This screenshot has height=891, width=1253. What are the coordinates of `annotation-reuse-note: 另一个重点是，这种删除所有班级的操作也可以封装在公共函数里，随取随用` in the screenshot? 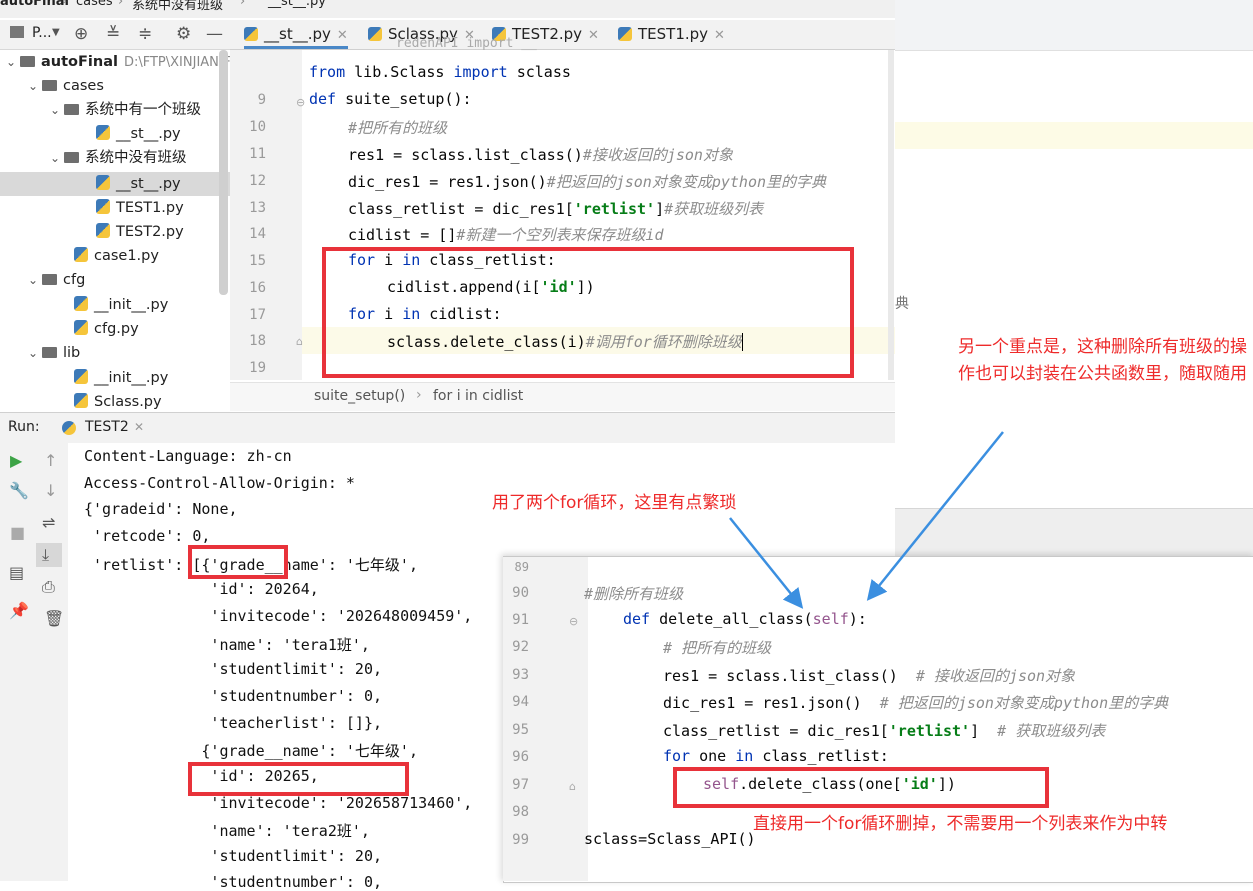 It's located at (1102, 360).